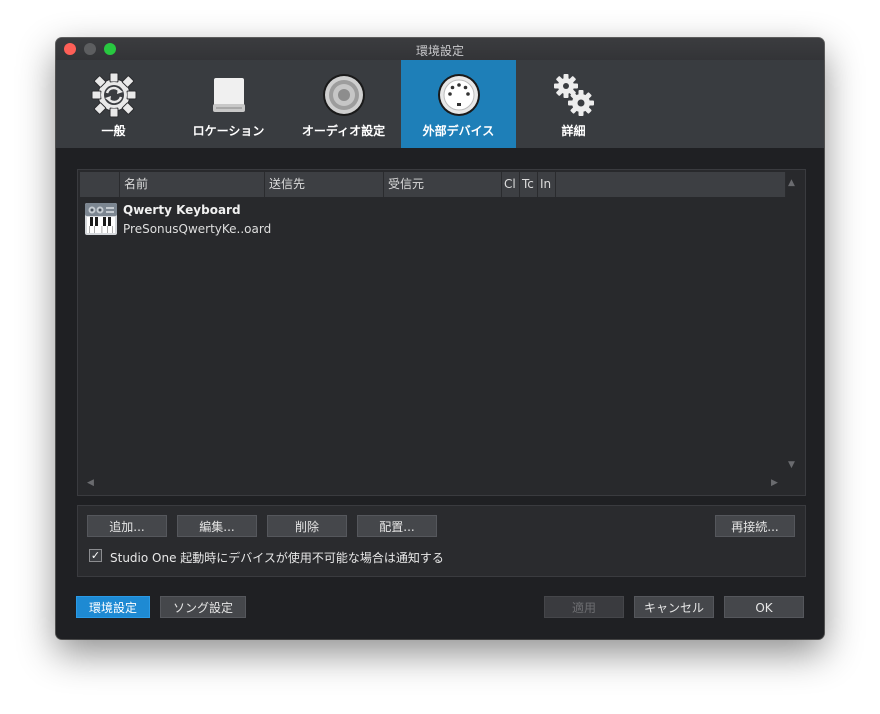 The image size is (880, 714). What do you see at coordinates (764, 607) in the screenshot?
I see `ok-button: OK` at bounding box center [764, 607].